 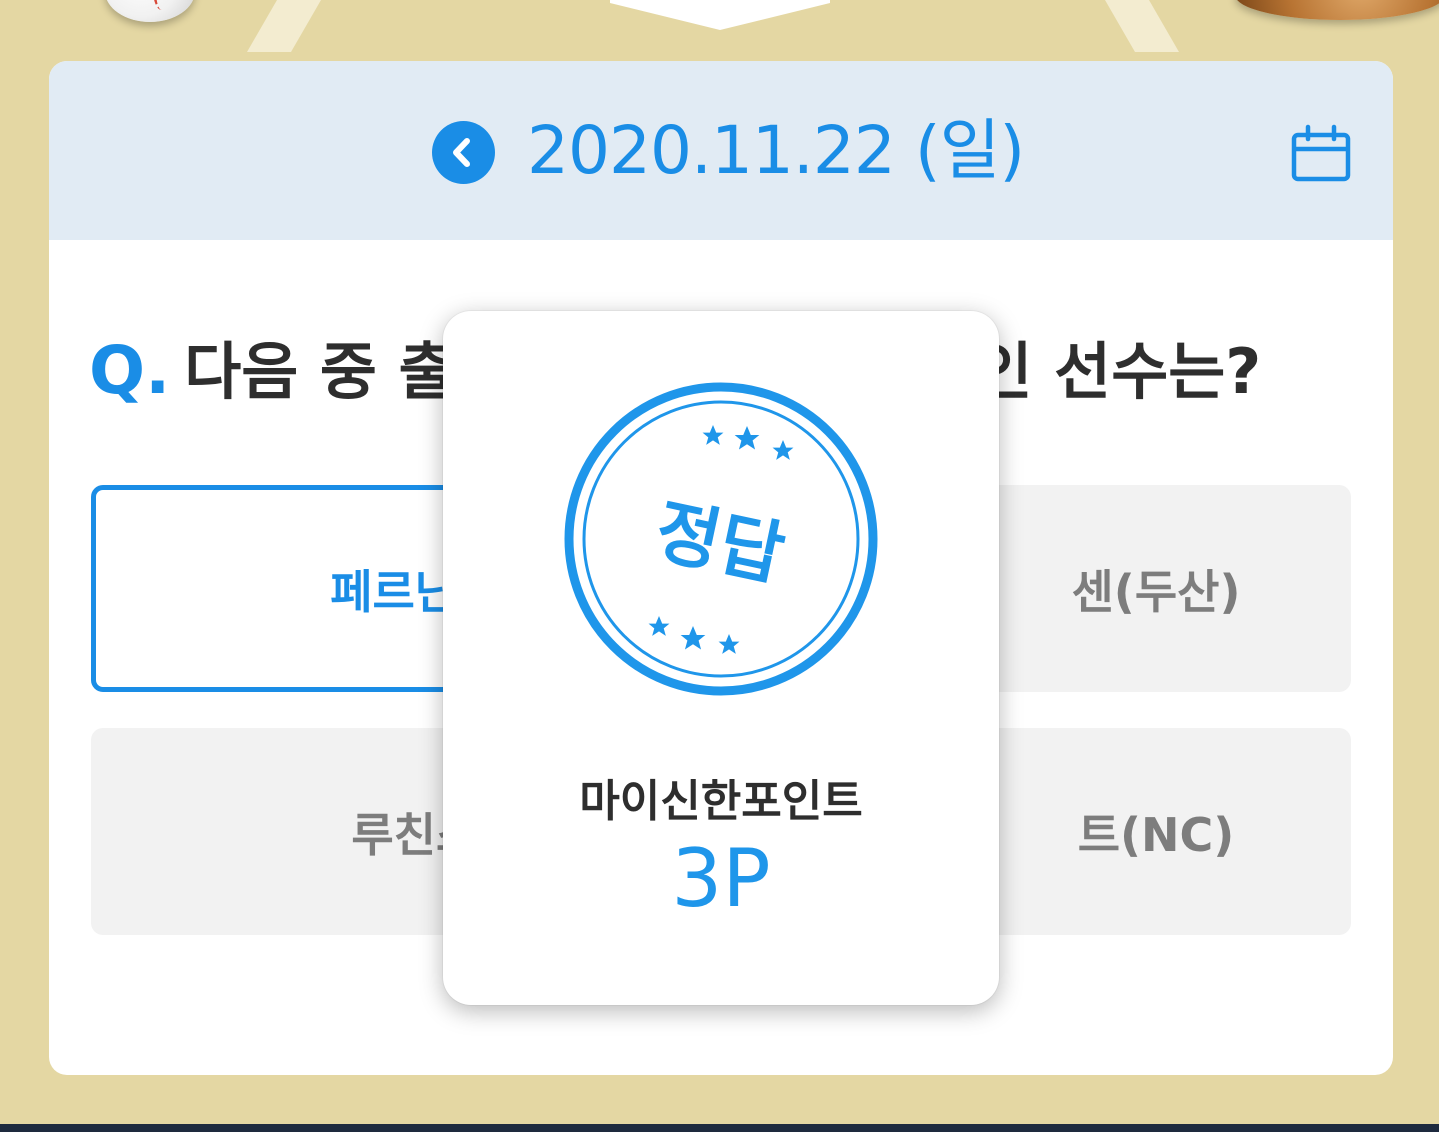 I want to click on correct-stamp: 정답, so click(x=721, y=539).